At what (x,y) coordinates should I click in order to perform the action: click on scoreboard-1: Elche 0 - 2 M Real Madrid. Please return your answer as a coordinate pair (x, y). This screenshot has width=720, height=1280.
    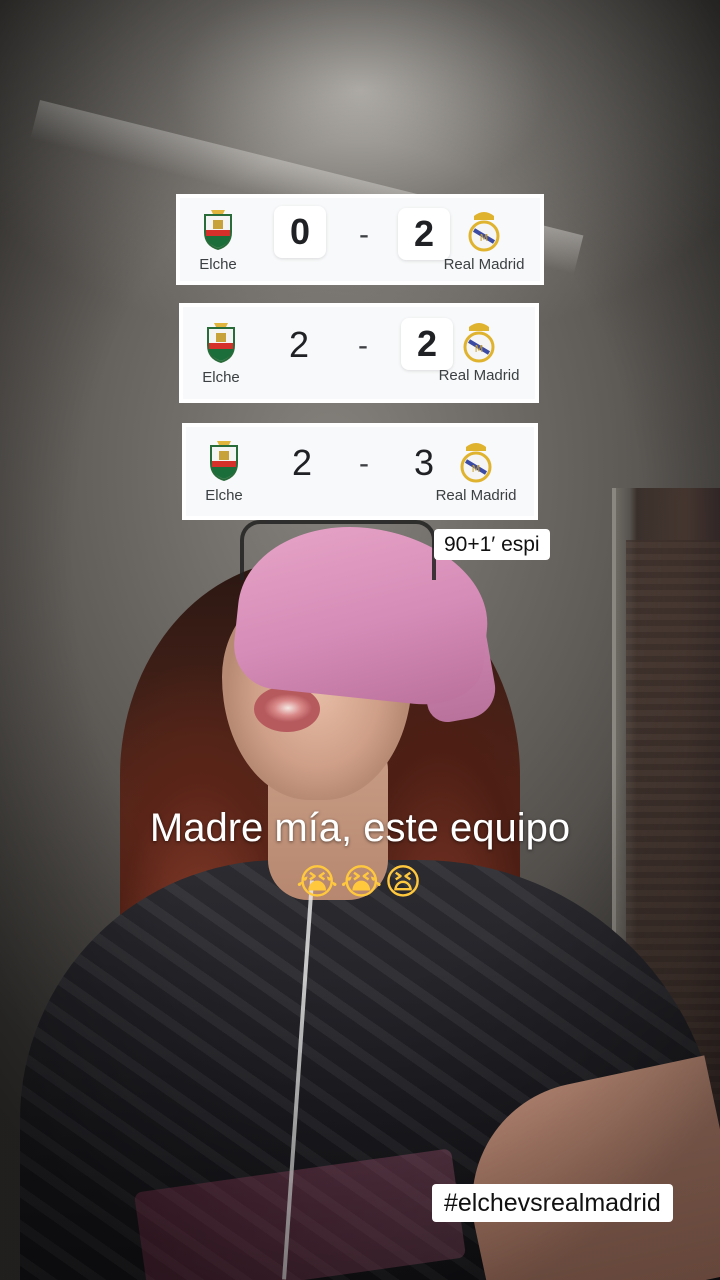
    Looking at the image, I should click on (360, 239).